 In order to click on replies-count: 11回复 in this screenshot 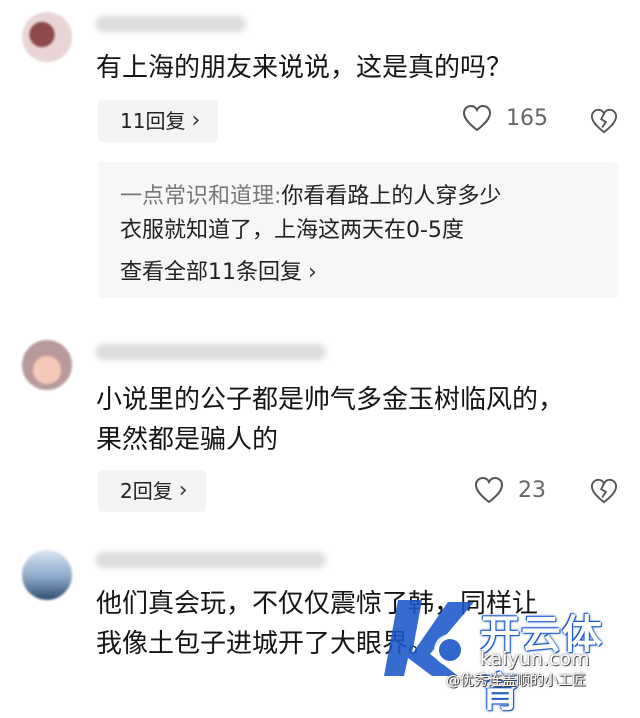, I will do `click(153, 121)`.